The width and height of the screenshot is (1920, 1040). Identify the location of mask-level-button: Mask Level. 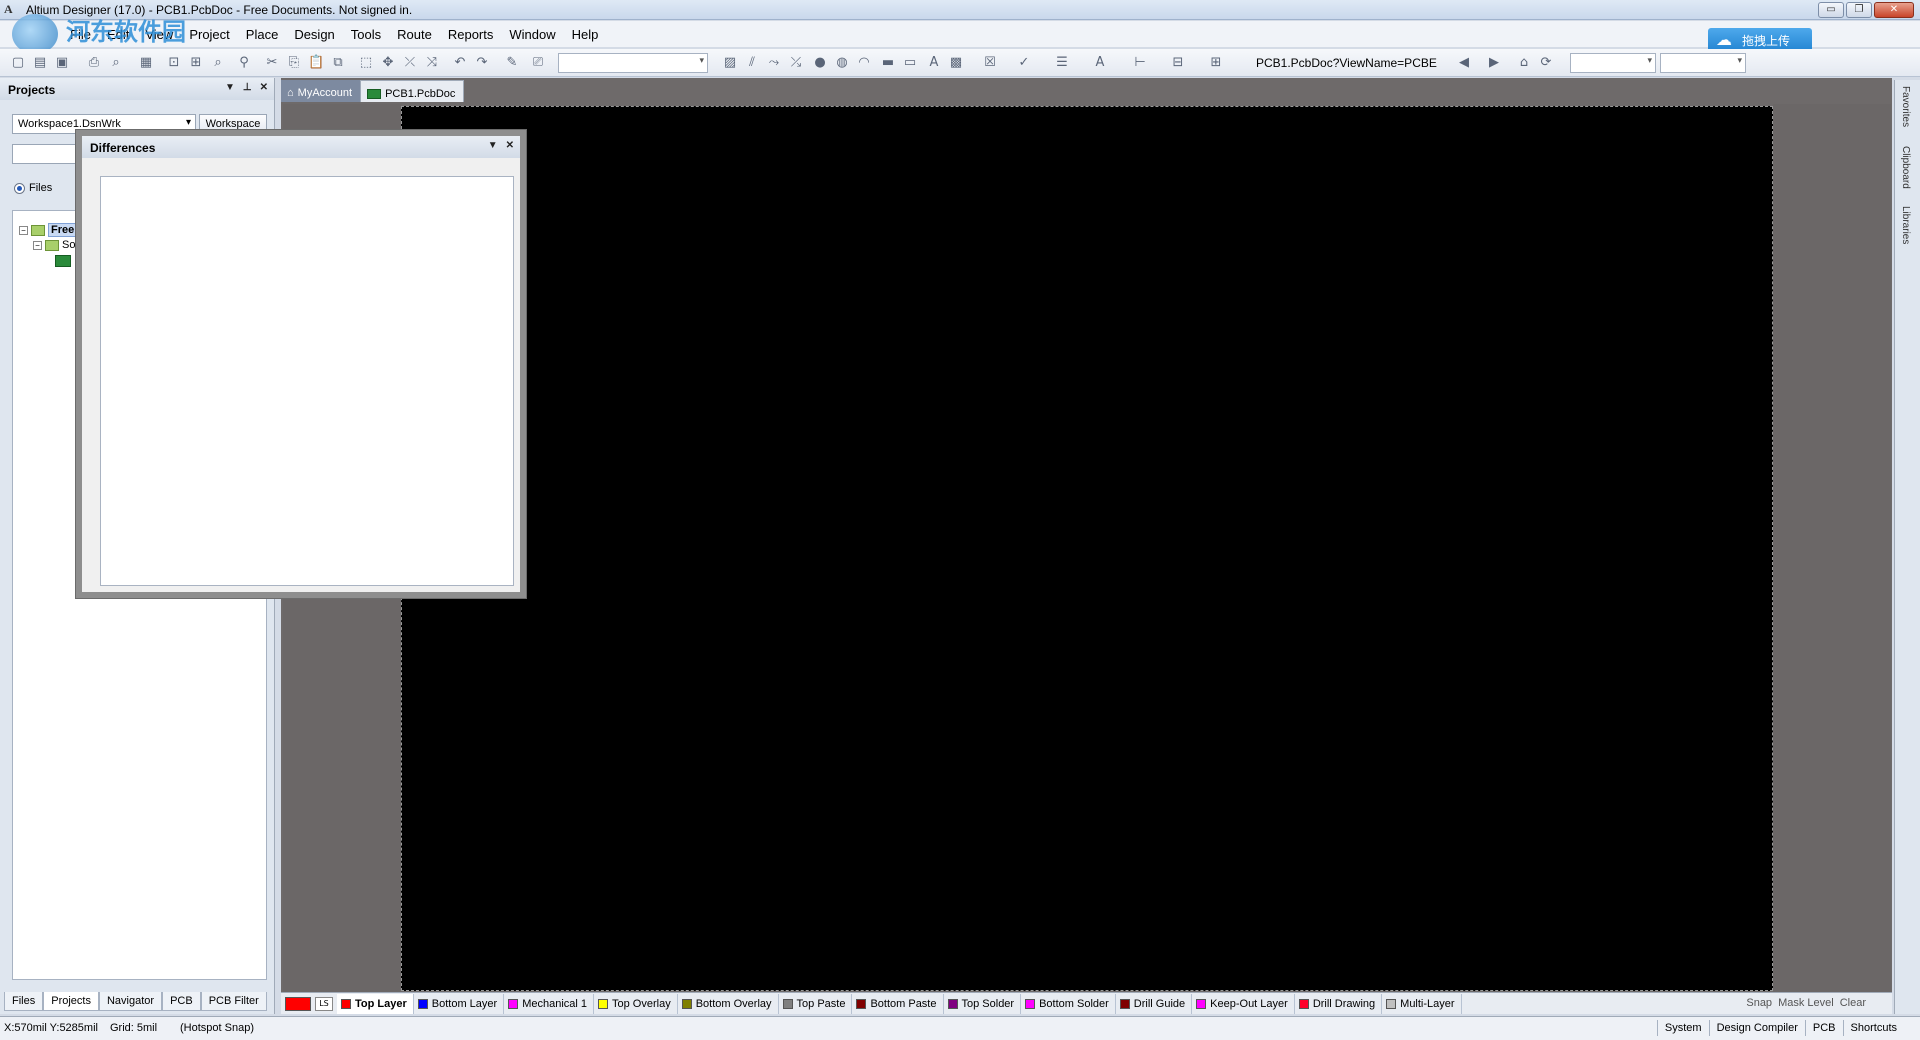
(1806, 1003).